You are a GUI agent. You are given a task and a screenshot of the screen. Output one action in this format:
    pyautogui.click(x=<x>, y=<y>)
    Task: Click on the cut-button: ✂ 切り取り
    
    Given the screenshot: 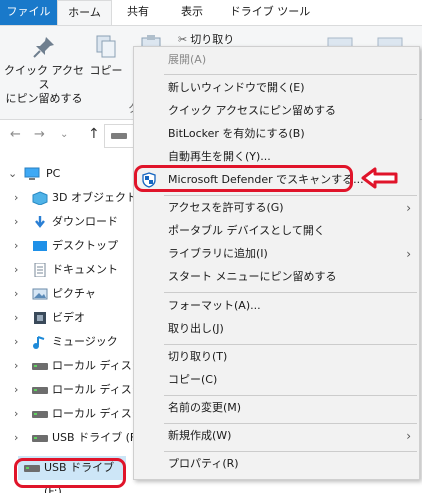 What is the action you would take?
    pyautogui.click(x=206, y=39)
    